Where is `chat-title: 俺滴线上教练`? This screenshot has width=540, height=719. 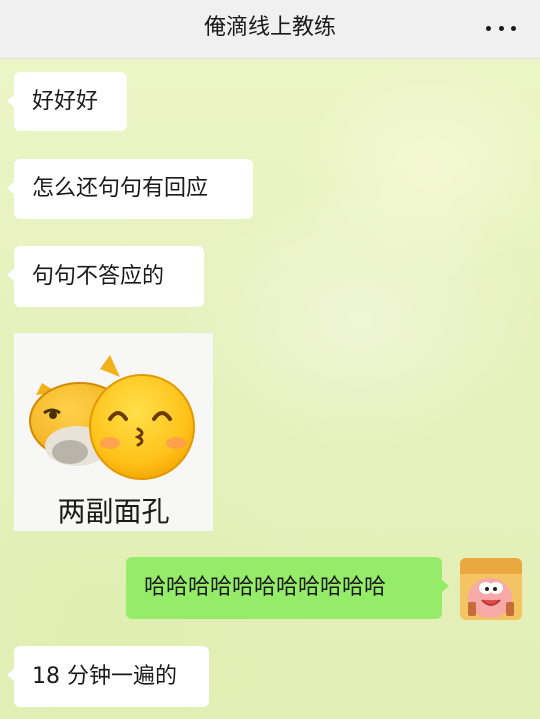 chat-title: 俺滴线上教练 is located at coordinates (269, 27).